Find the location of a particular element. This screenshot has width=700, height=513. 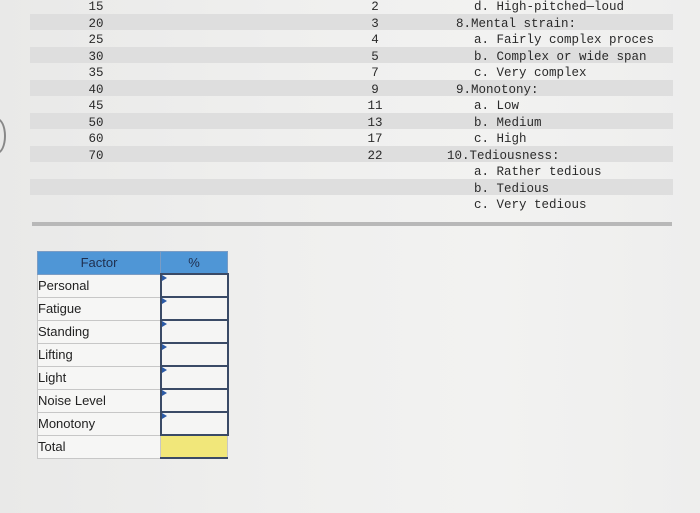

factor-row: Standing is located at coordinates (133, 331).